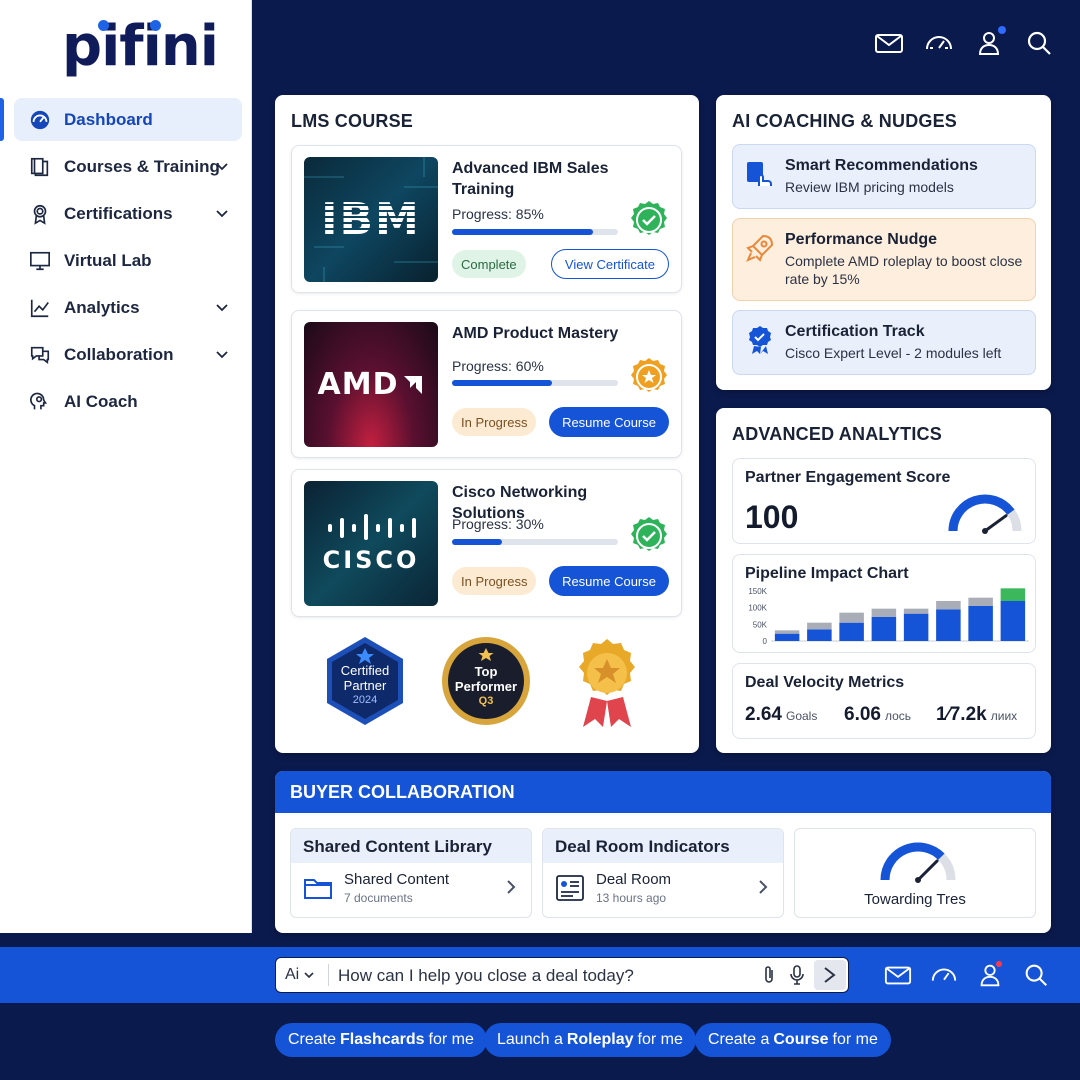 This screenshot has height=1080, width=1080. Describe the element at coordinates (995, 523) in the screenshot. I see `gauge-needle` at that location.